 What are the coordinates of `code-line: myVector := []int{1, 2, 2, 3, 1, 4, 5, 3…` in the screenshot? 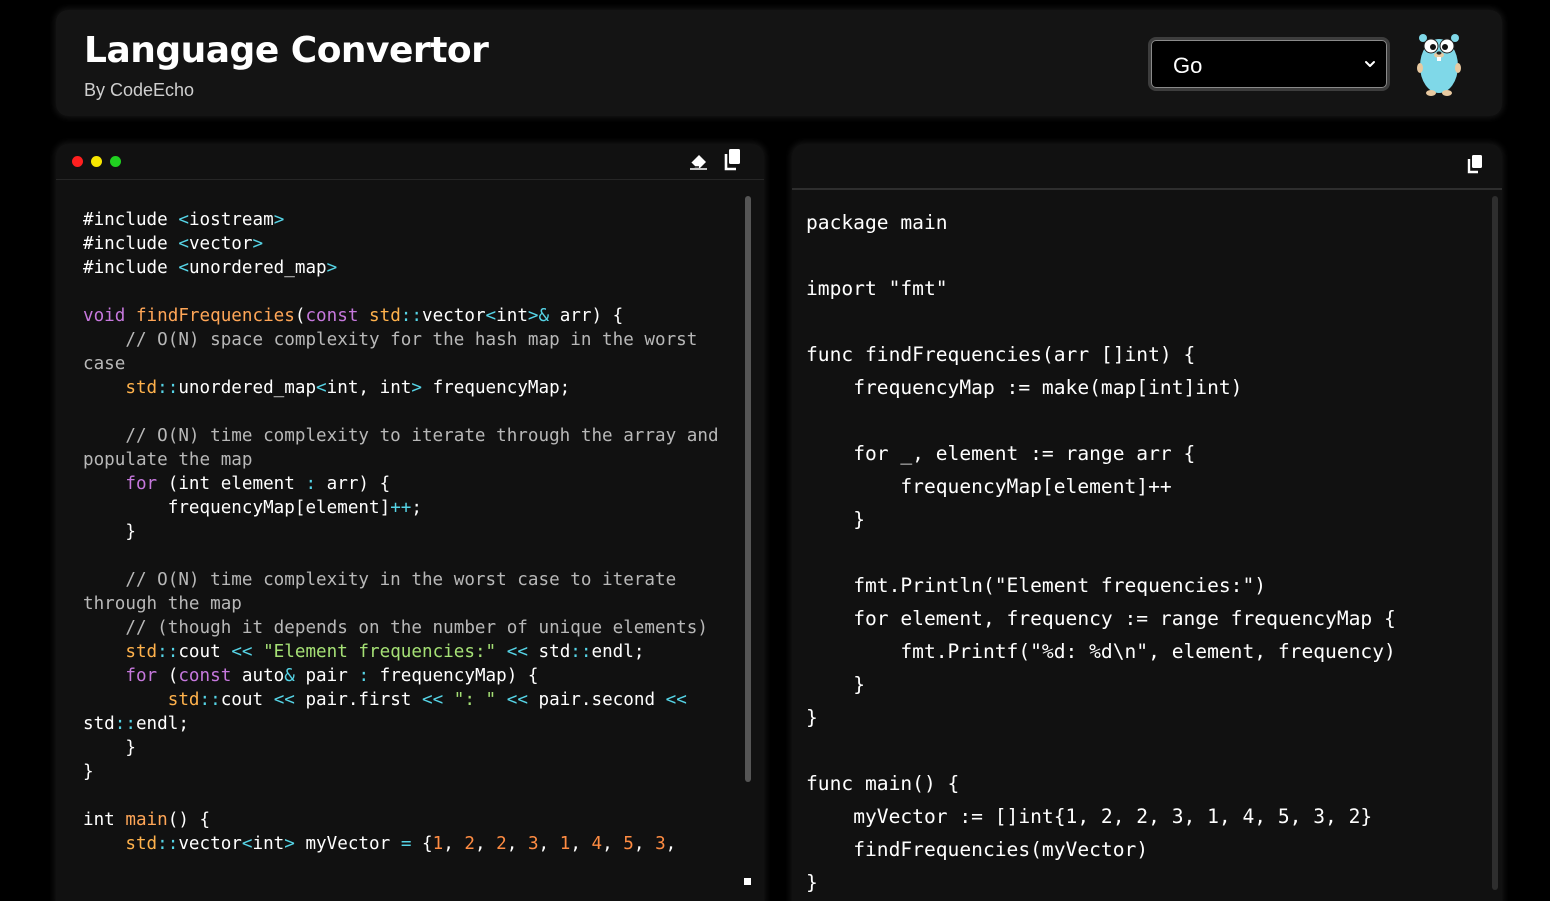 It's located at (1089, 816).